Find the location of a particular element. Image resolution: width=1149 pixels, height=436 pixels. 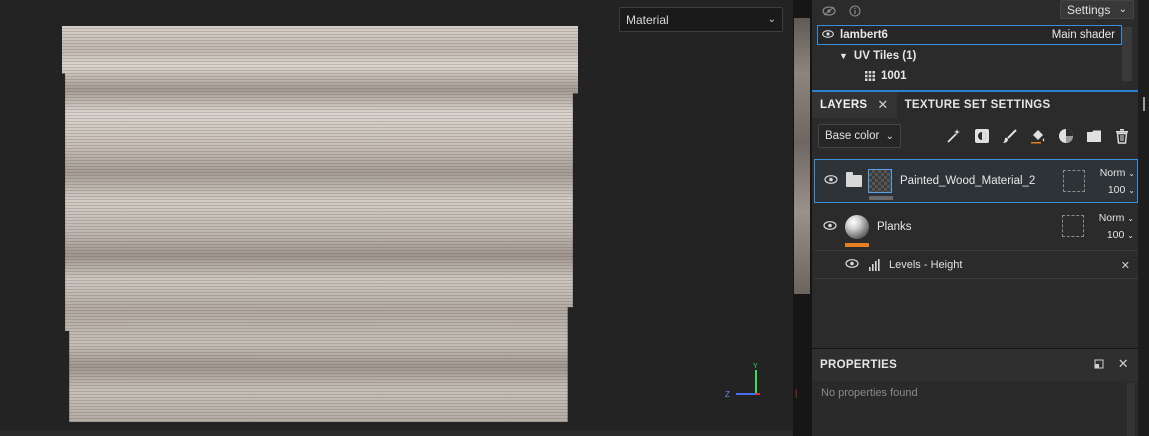

add-effect-icon is located at coordinates (1066, 136).